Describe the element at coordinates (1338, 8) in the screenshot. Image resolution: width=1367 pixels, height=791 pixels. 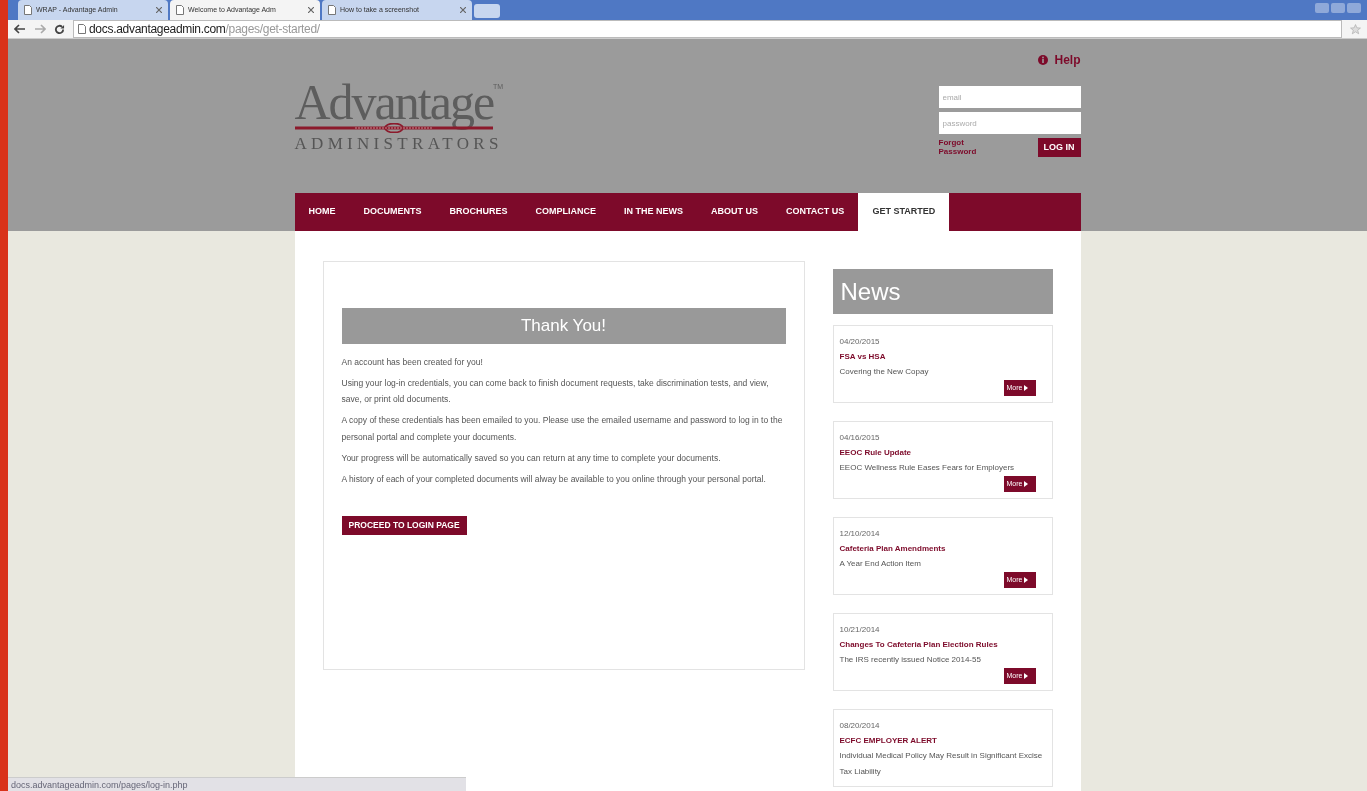
I see `maximize-button` at that location.